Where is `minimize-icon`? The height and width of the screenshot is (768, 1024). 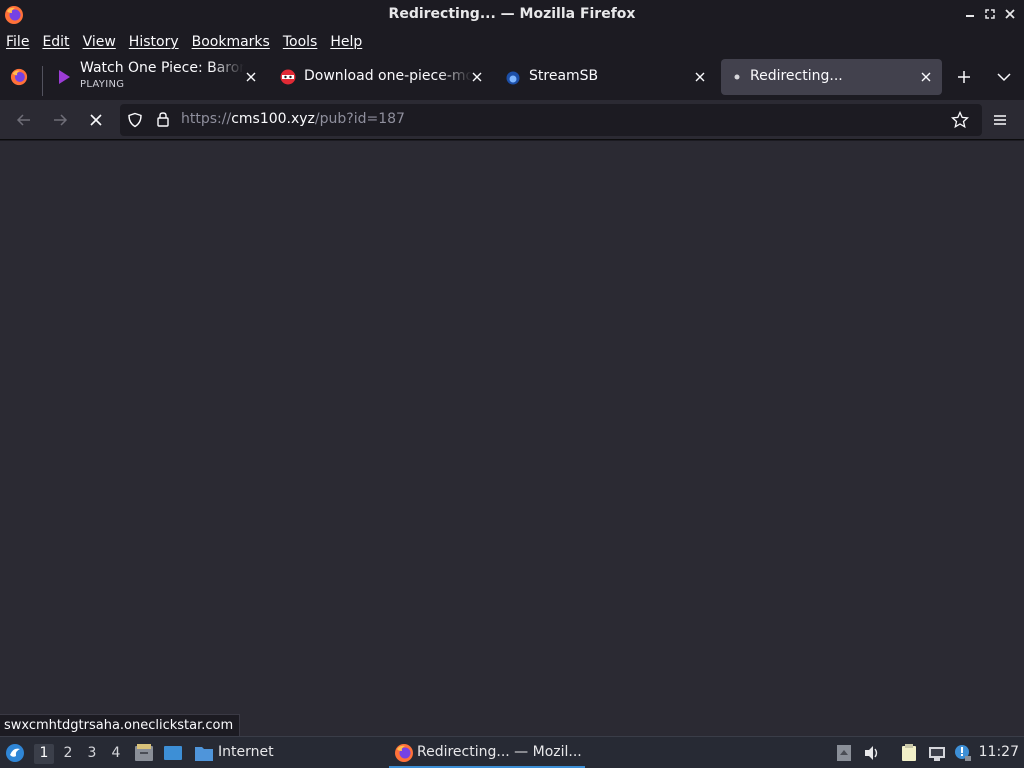 minimize-icon is located at coordinates (970, 16).